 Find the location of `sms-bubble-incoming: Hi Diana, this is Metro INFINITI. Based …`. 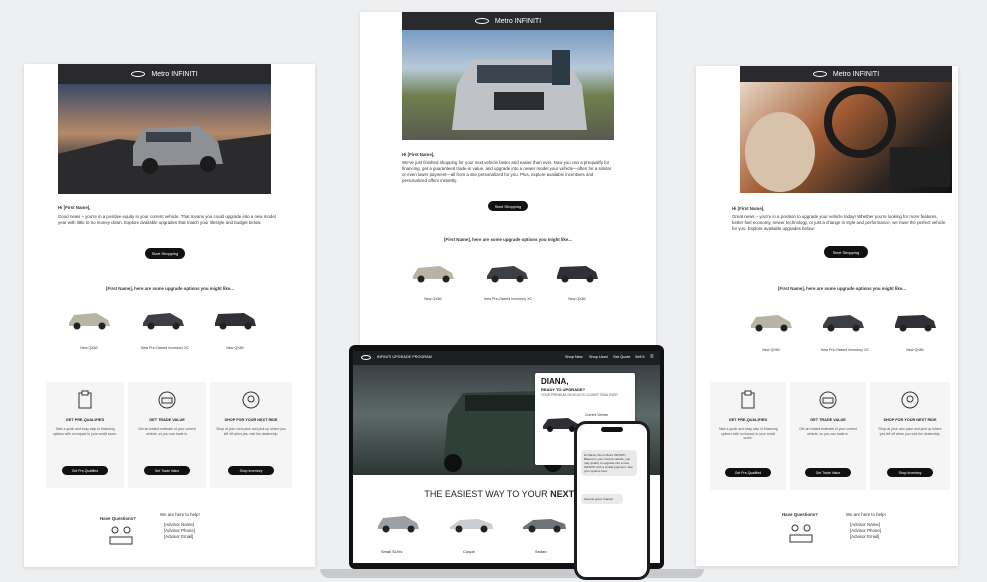

sms-bubble-incoming: Hi Diana, this is Metro INFINITI. Based … is located at coordinates (609, 463).